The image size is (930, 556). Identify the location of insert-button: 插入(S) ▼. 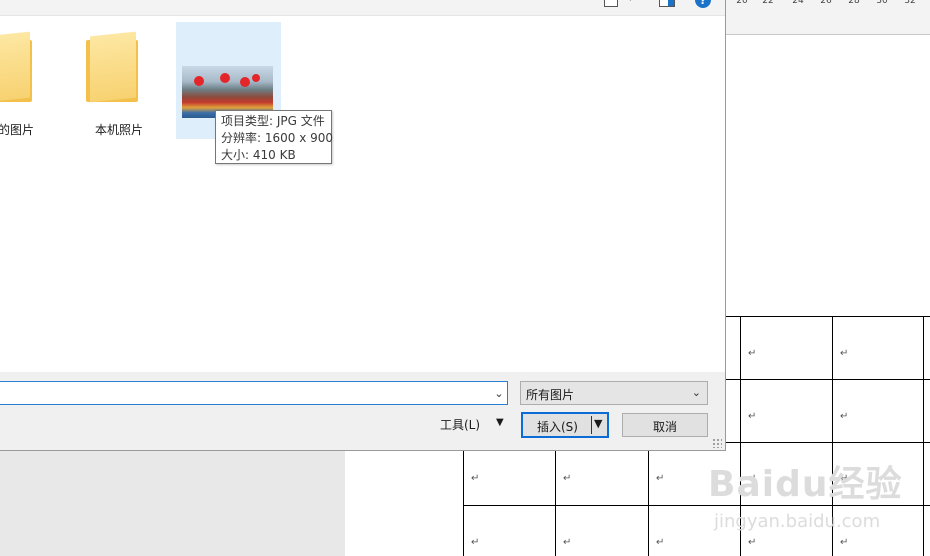
(565, 425).